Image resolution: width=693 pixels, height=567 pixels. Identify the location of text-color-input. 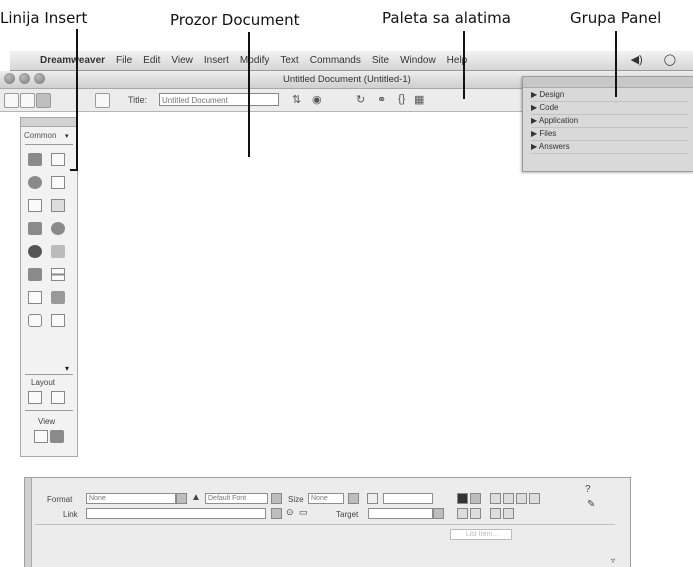
(408, 498).